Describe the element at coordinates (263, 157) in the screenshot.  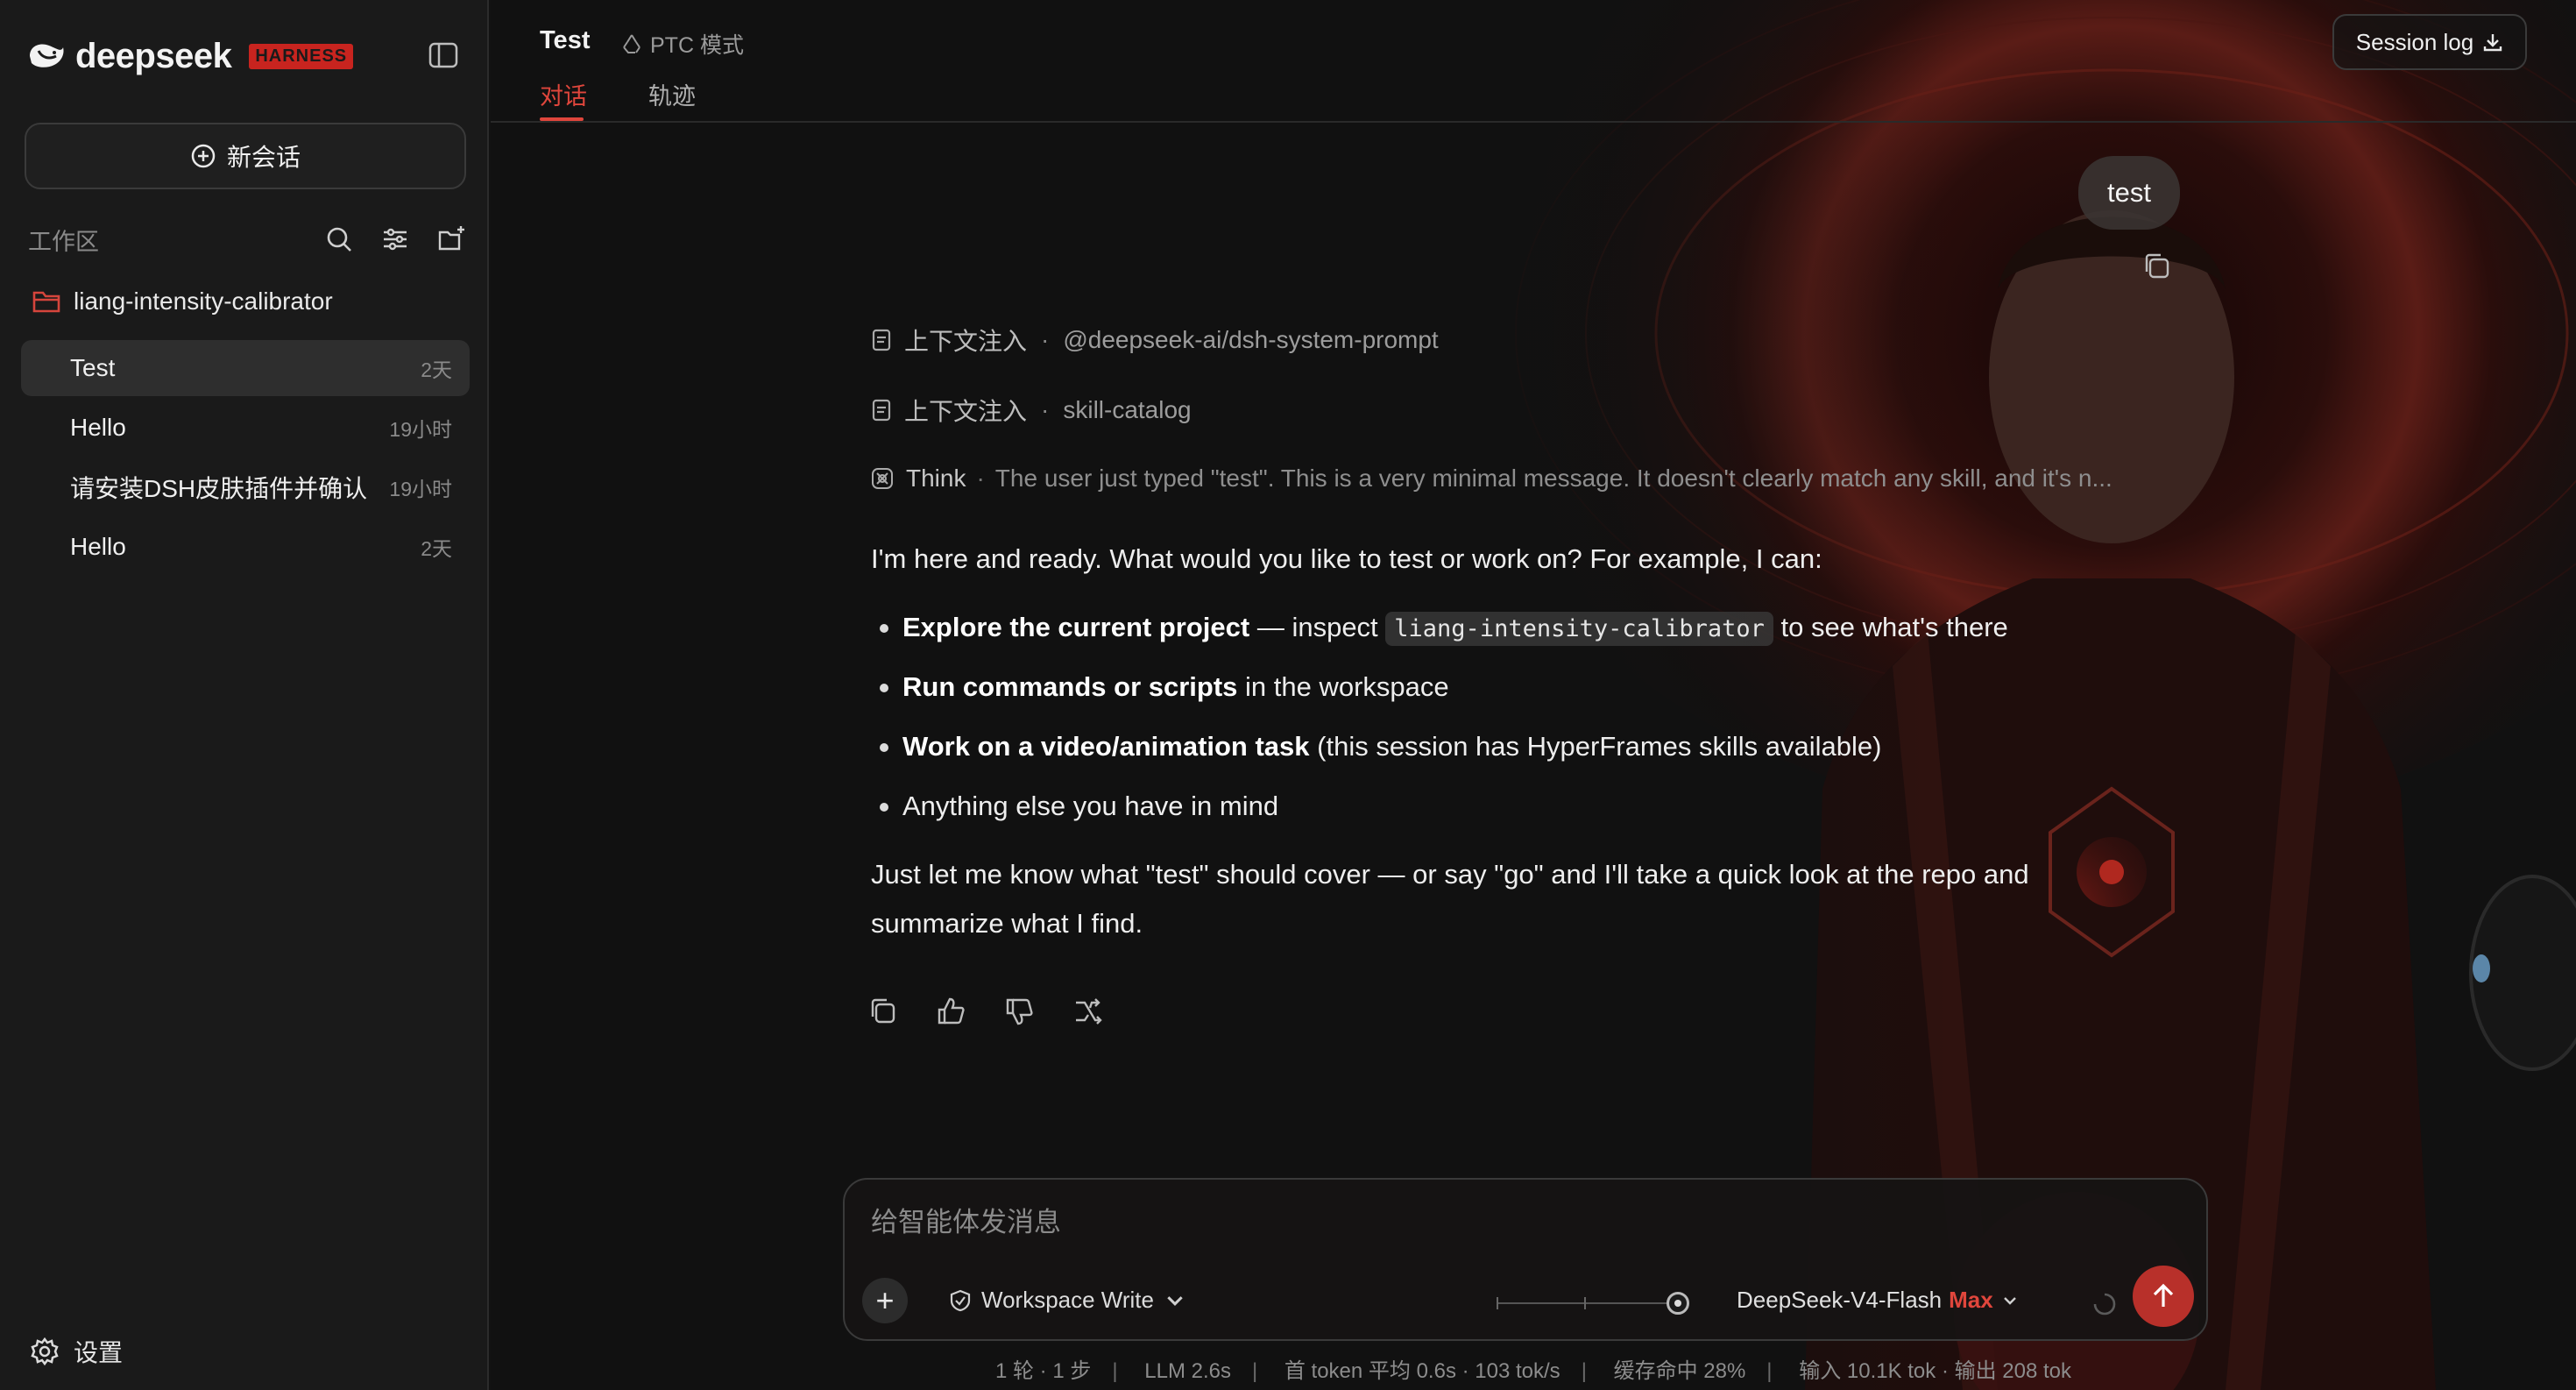
I see `new-chat-label: 新会话` at that location.